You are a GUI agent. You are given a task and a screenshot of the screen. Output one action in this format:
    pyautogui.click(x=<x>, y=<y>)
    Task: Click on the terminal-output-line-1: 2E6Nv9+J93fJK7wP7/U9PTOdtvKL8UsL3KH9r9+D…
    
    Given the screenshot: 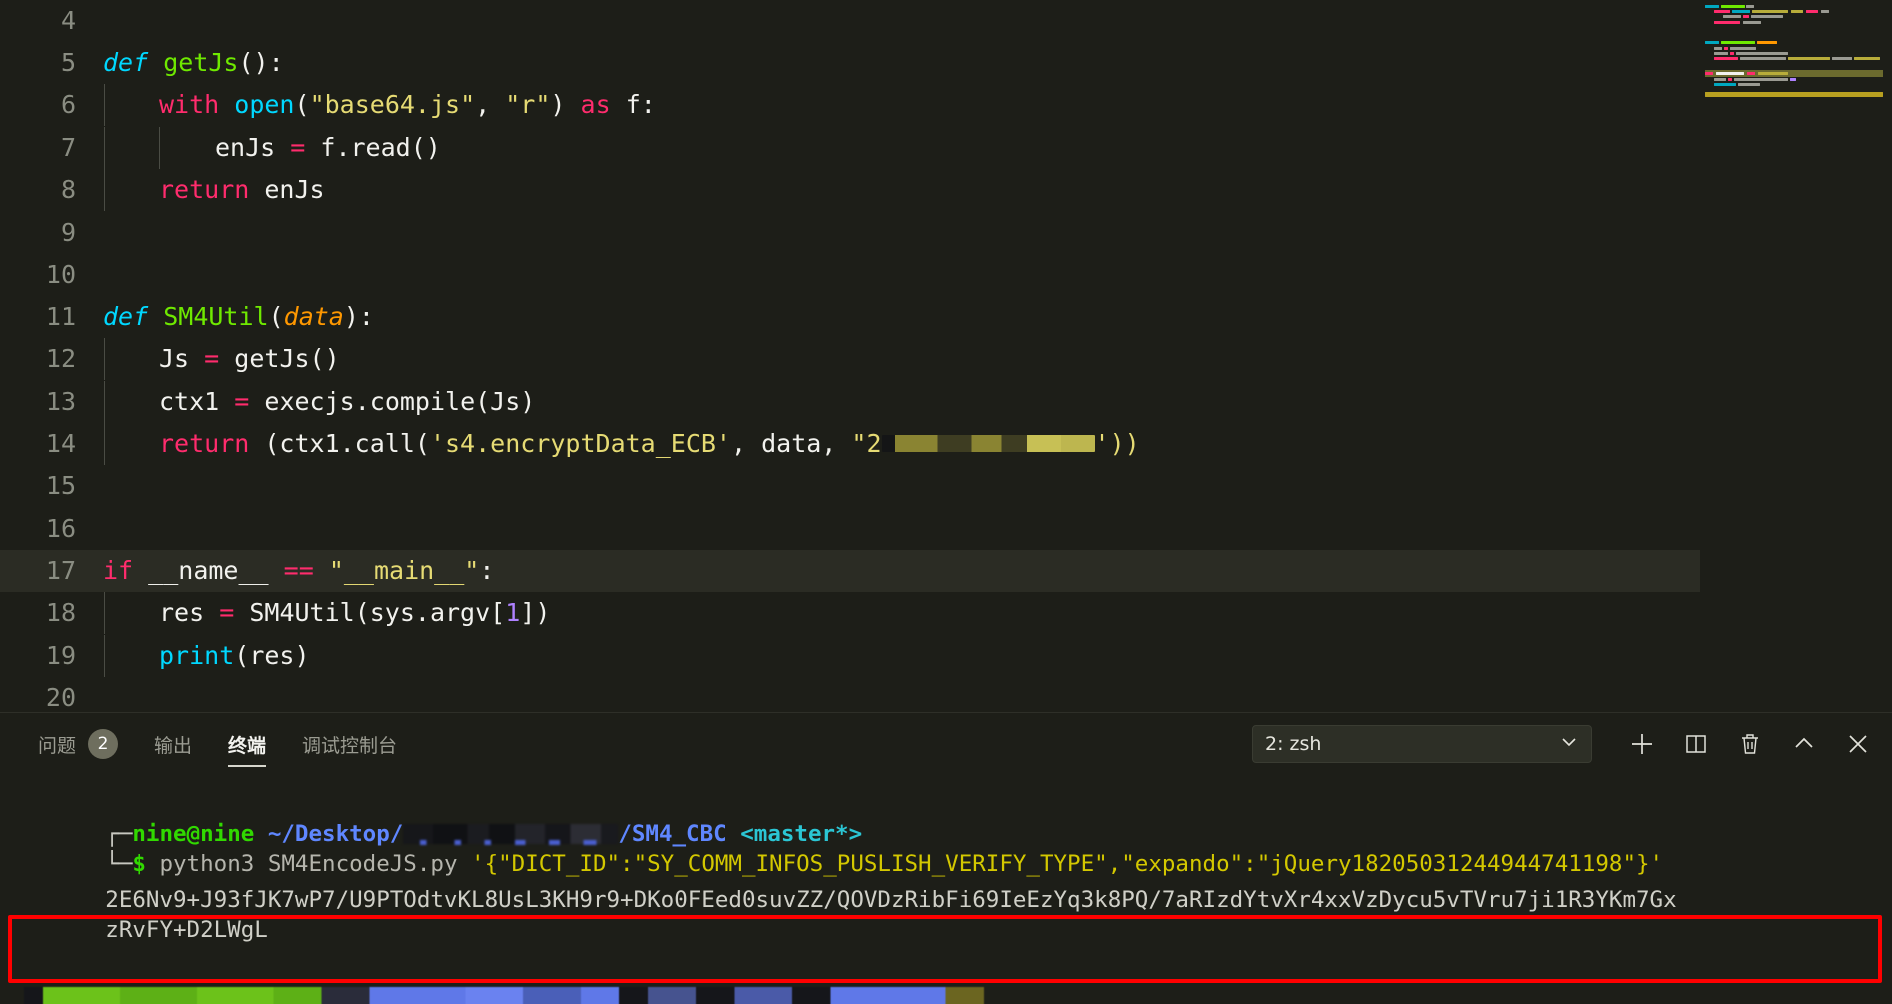 What is the action you would take?
    pyautogui.click(x=850, y=885)
    